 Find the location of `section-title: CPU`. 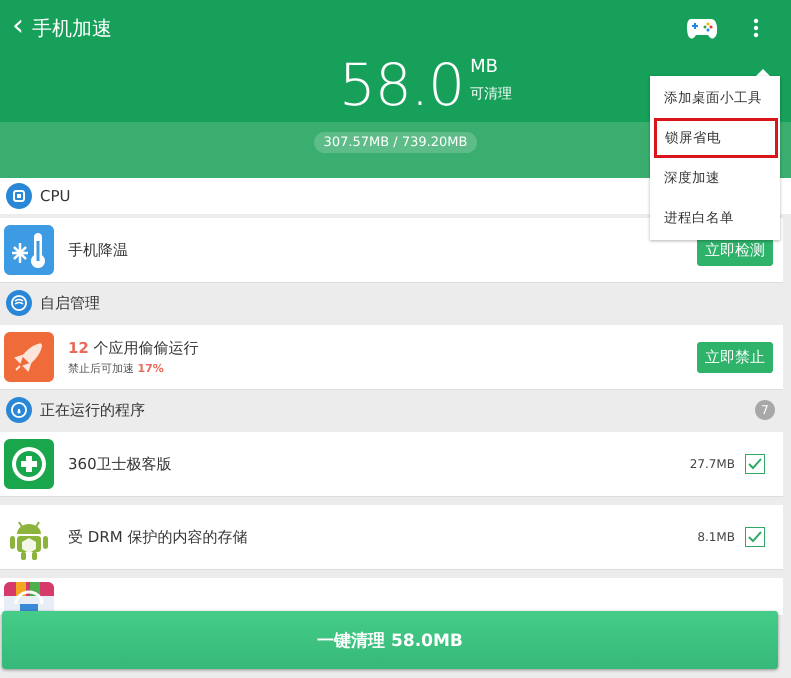

section-title: CPU is located at coordinates (56, 196).